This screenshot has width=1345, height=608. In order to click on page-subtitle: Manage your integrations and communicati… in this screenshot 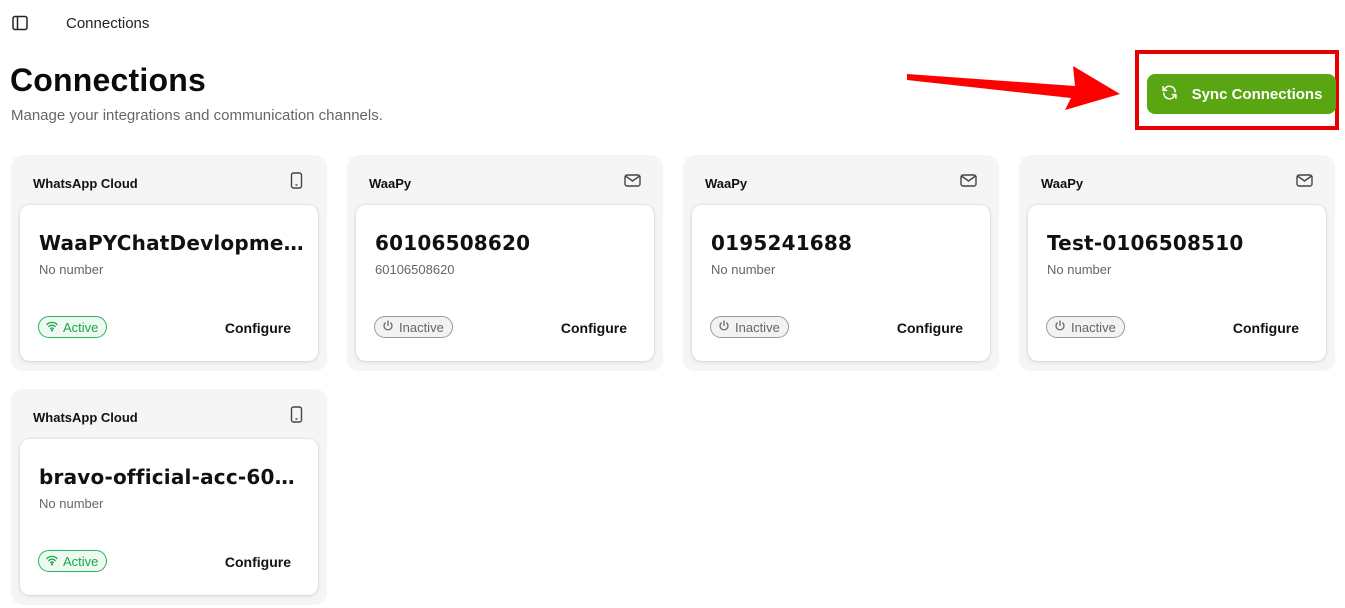, I will do `click(197, 115)`.